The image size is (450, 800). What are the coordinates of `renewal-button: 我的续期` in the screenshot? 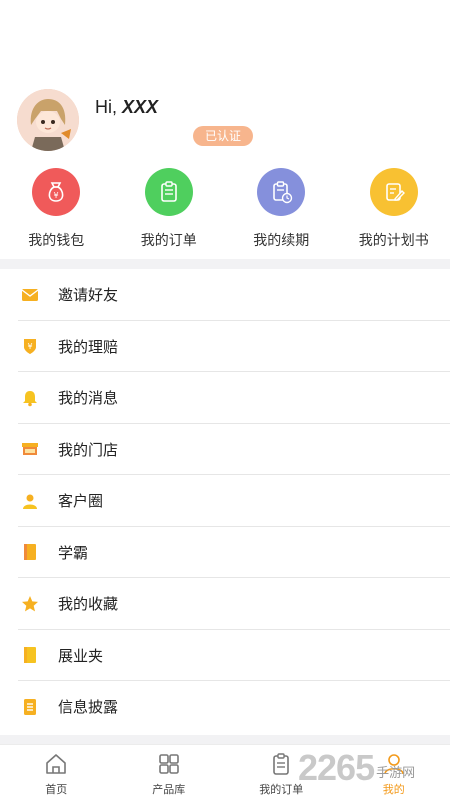 It's located at (281, 213).